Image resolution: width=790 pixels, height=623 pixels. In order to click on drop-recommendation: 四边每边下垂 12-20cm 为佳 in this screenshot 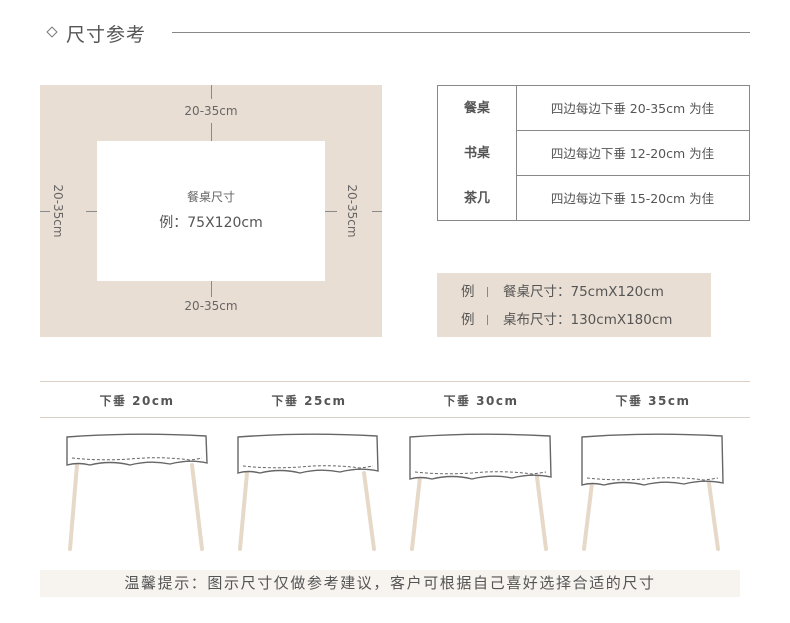, I will do `click(632, 153)`.